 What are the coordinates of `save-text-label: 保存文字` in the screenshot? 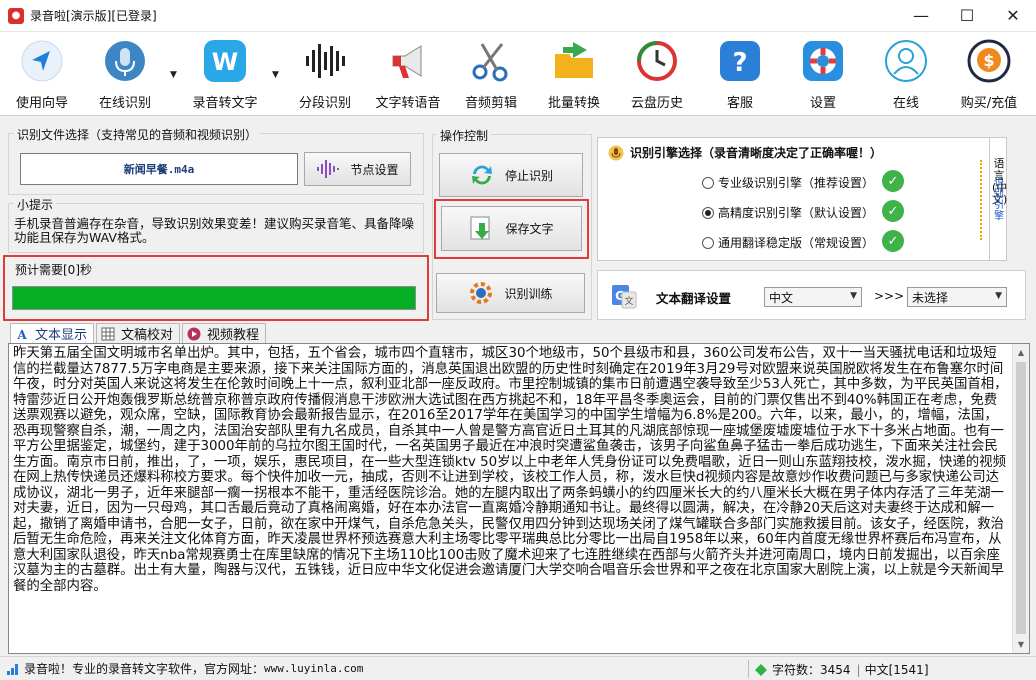 It's located at (529, 229).